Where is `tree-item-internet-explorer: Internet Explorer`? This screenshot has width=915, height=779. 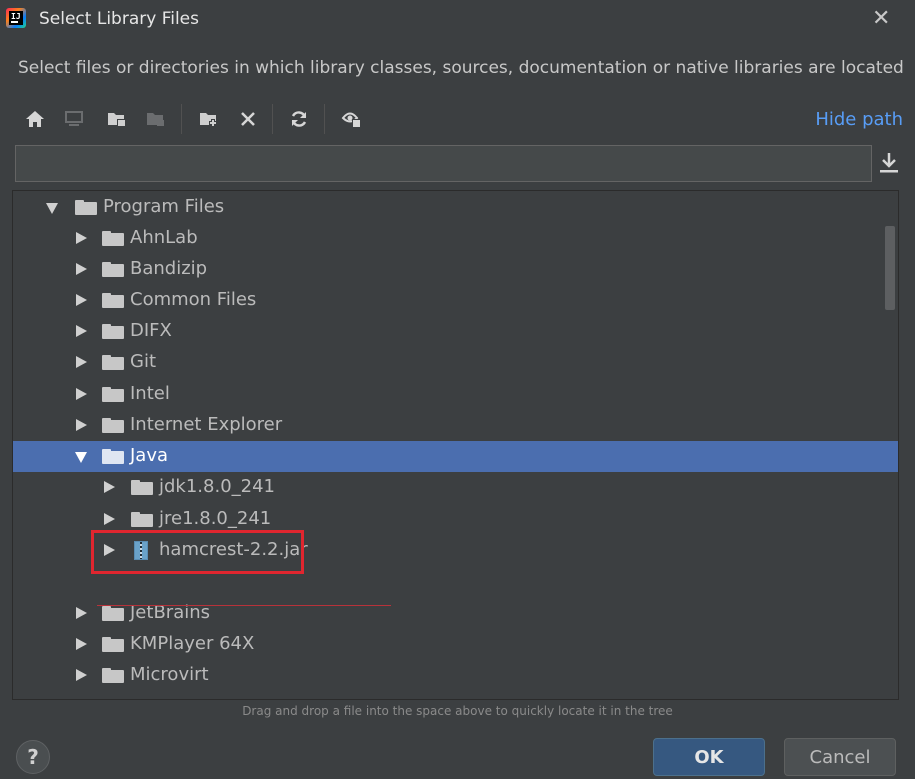
tree-item-internet-explorer: Internet Explorer is located at coordinates (455, 425).